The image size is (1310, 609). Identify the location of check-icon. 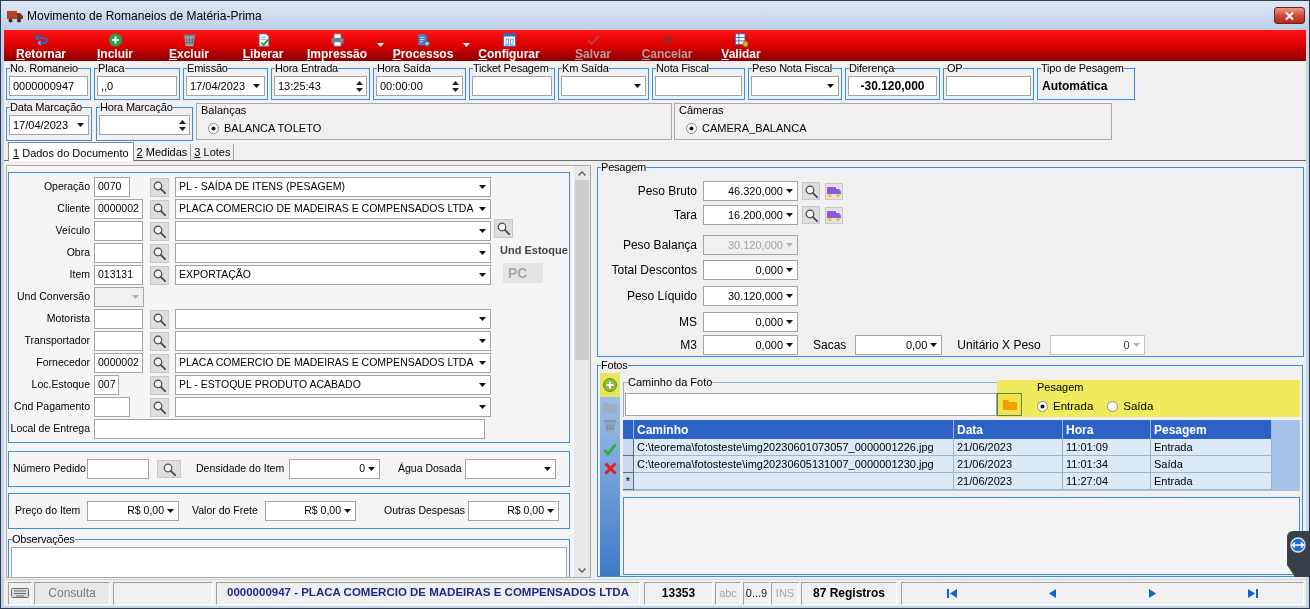
(610, 449).